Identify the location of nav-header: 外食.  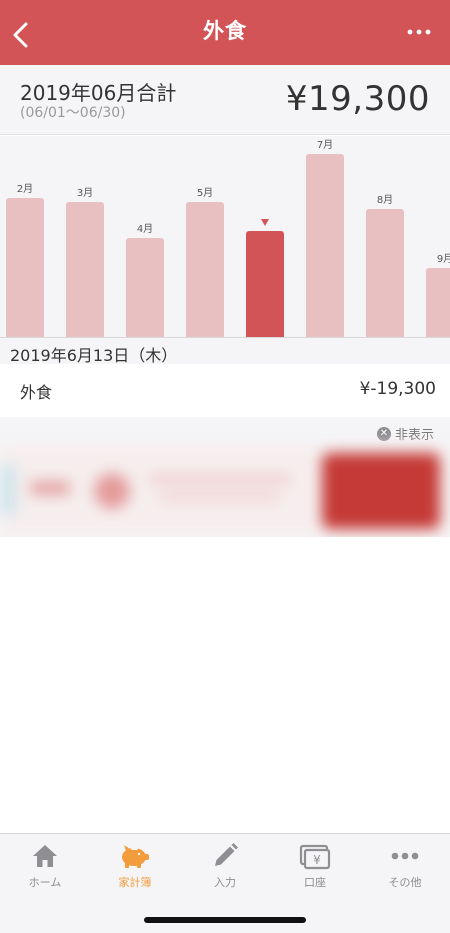
(225, 32).